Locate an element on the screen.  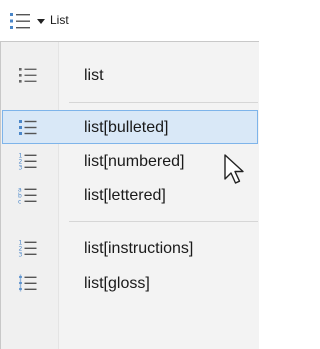
list-gloss-icon is located at coordinates (28, 283).